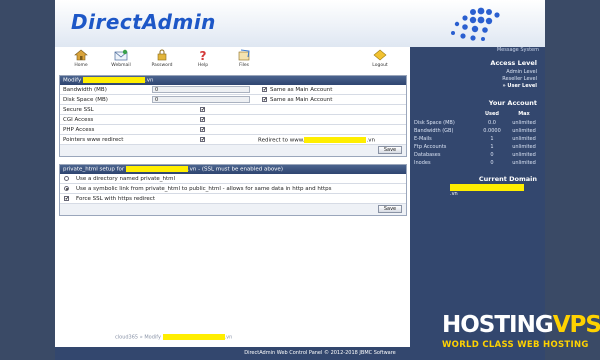 The image size is (600, 360). What do you see at coordinates (201, 99) in the screenshot?
I see `disk-input: 0` at bounding box center [201, 99].